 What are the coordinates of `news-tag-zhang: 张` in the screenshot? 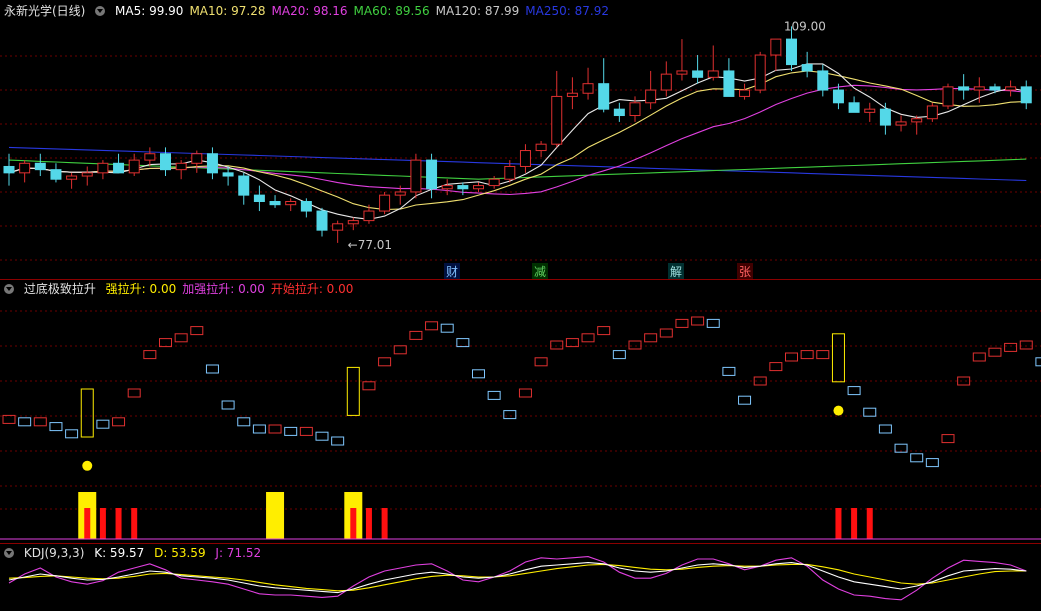 It's located at (745, 271).